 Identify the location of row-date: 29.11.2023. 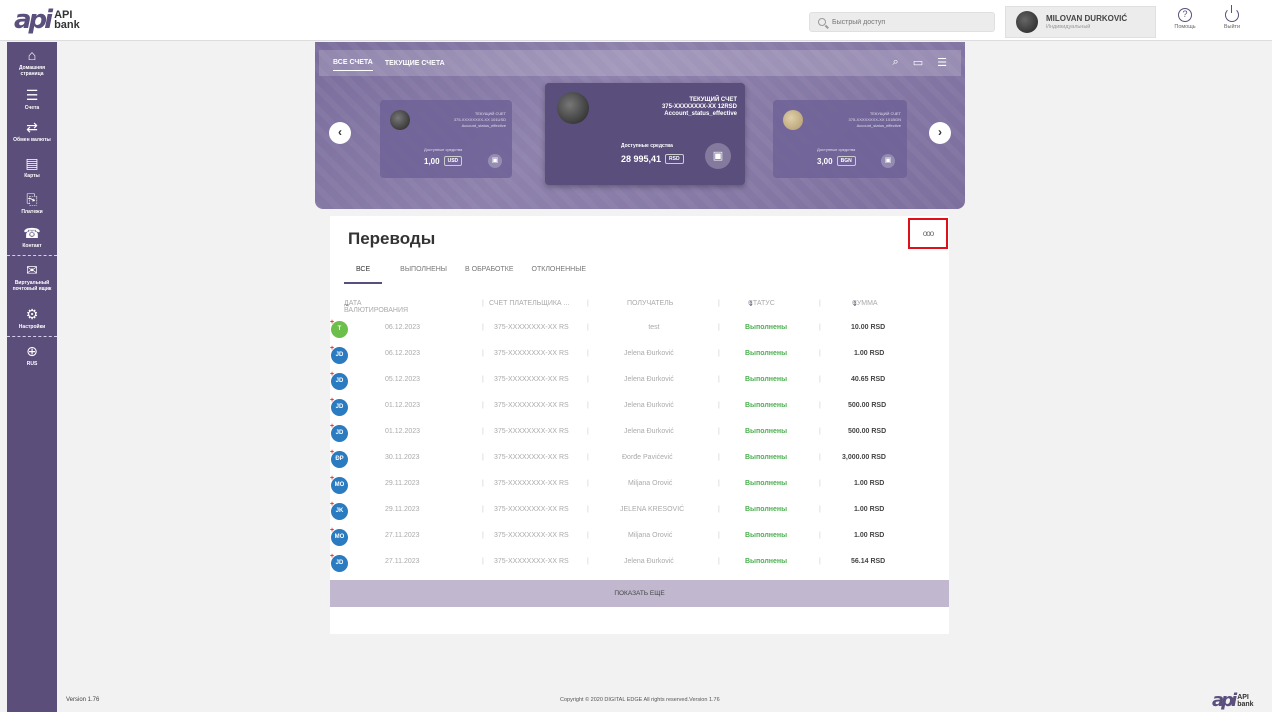
(402, 509).